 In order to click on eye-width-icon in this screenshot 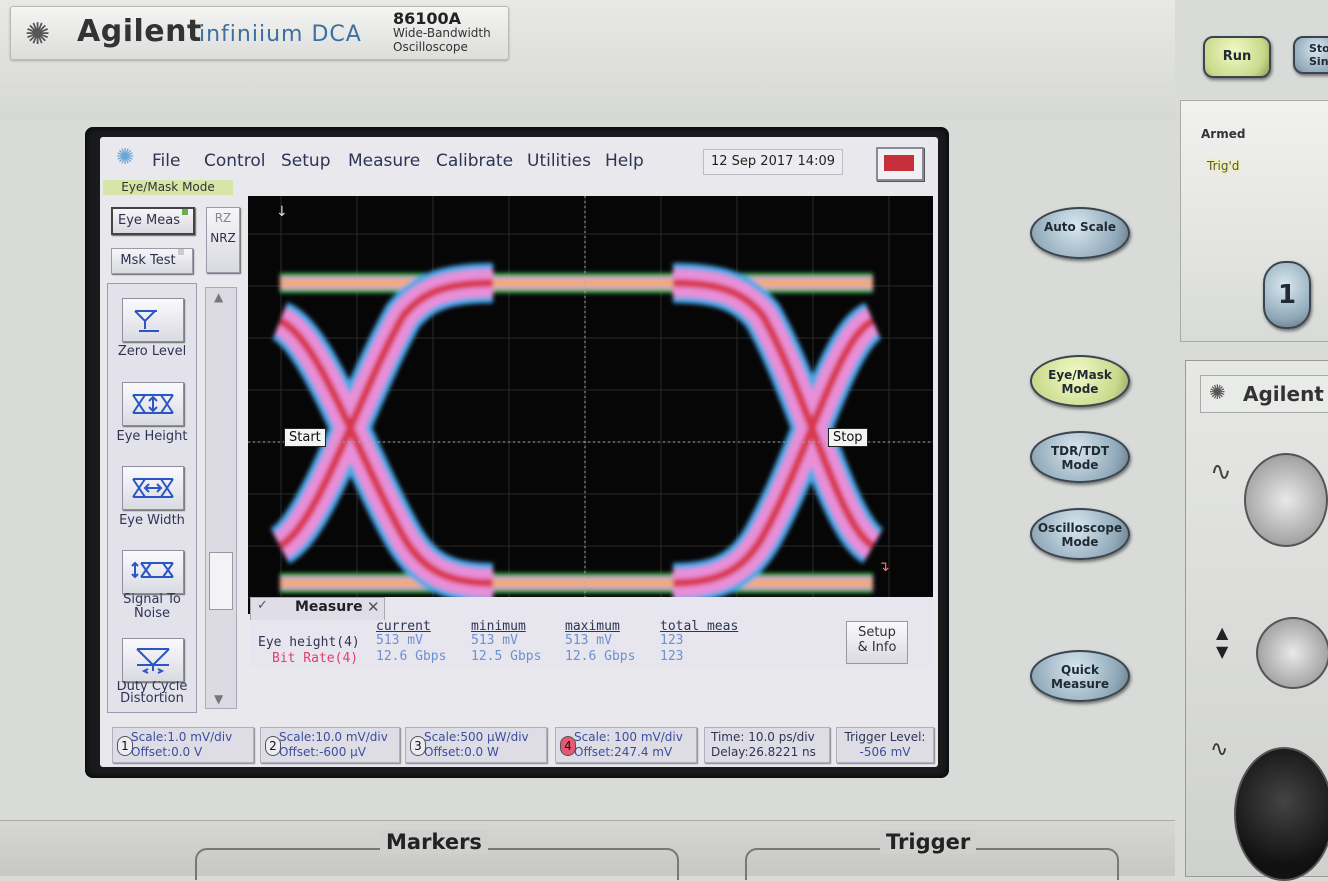, I will do `click(153, 488)`.